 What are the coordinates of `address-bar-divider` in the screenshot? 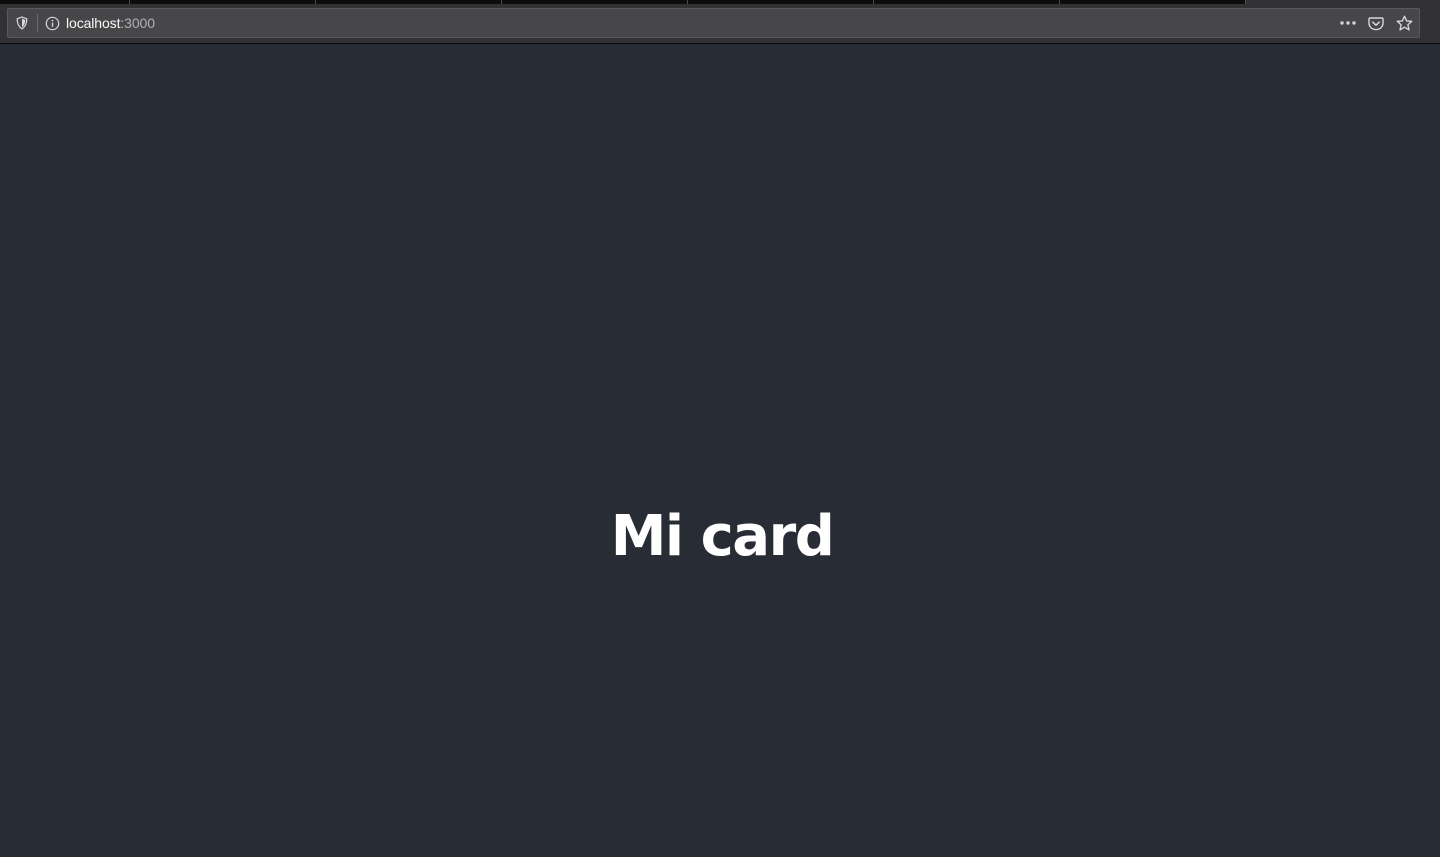 It's located at (37, 23).